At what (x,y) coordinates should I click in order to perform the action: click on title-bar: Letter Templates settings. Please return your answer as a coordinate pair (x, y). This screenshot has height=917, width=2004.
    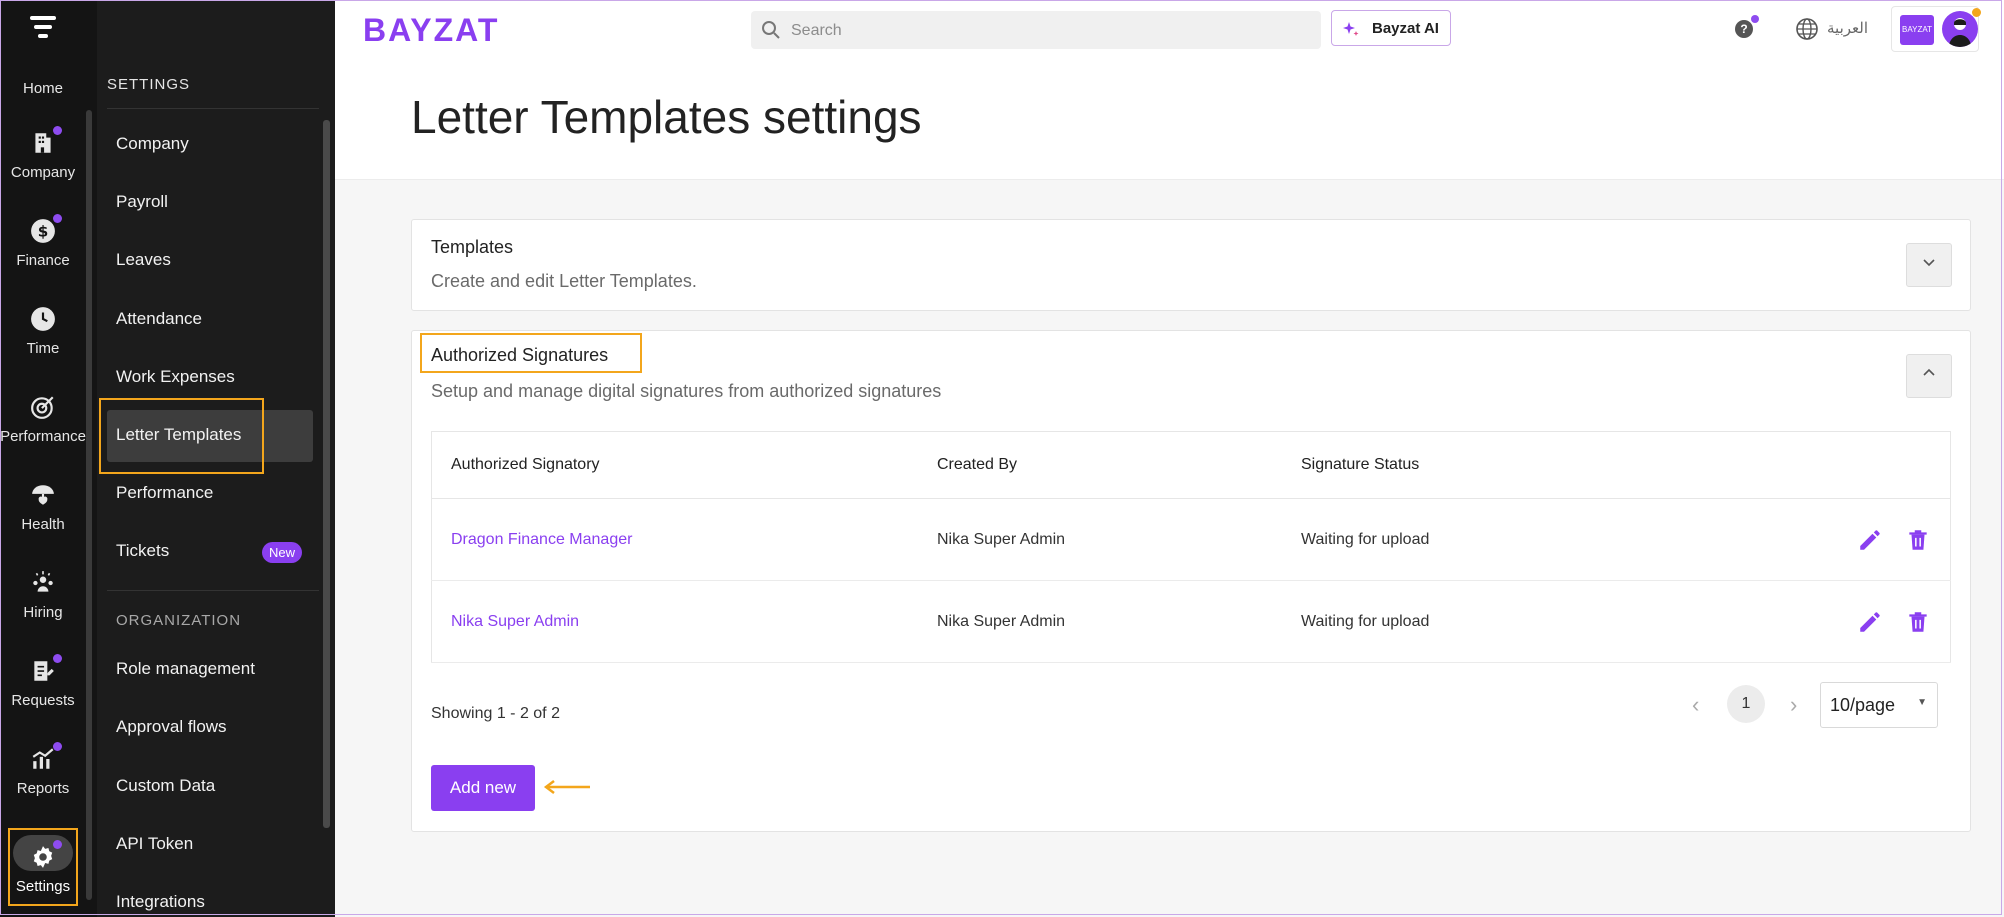
    Looking at the image, I should click on (1169, 121).